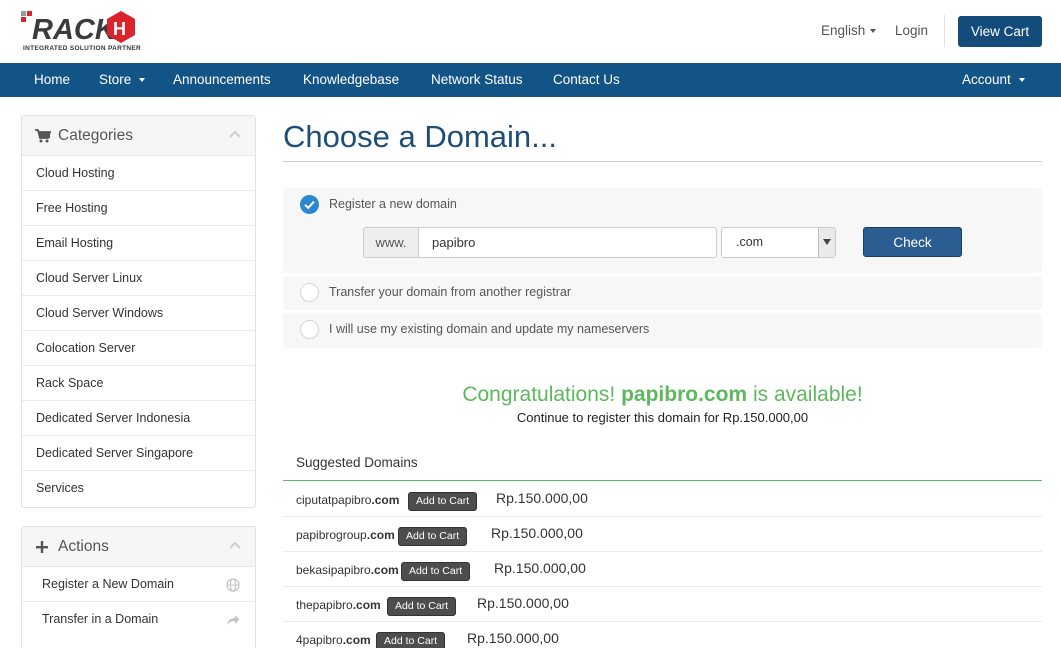  I want to click on login-link: Login, so click(911, 30).